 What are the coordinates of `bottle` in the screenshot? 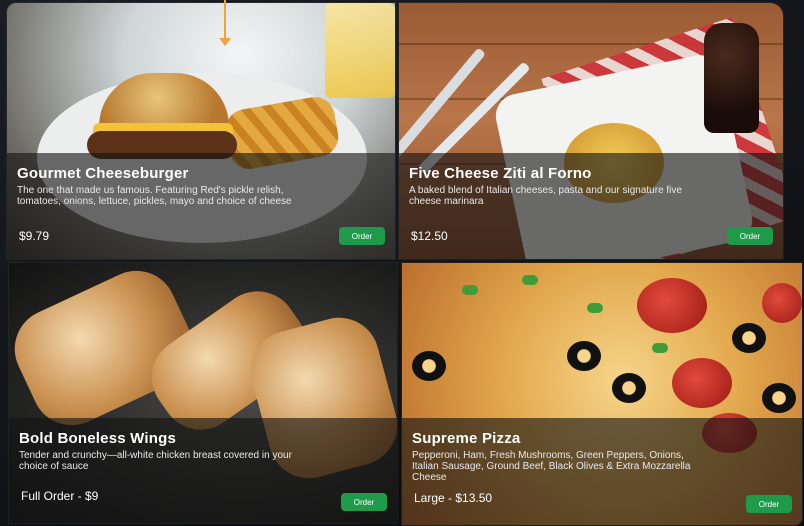 It's located at (731, 78).